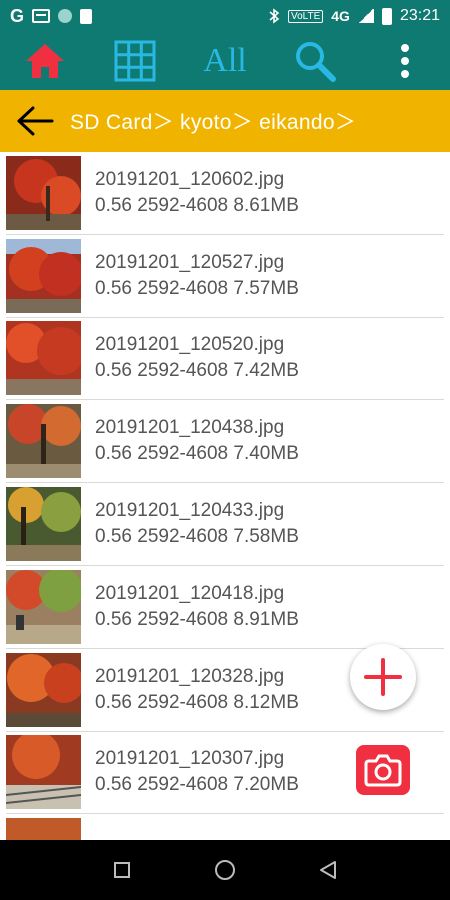 The width and height of the screenshot is (450, 900). I want to click on circle-dot-icon, so click(65, 16).